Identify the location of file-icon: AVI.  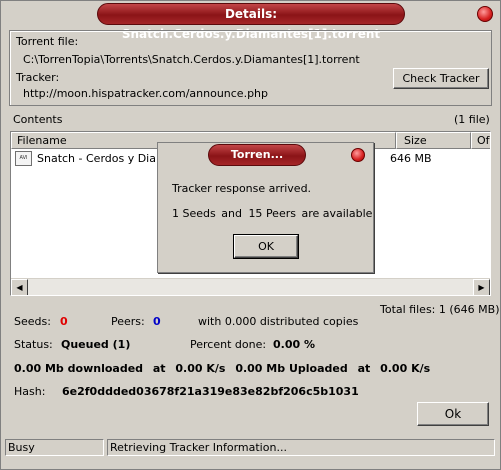
(23, 158).